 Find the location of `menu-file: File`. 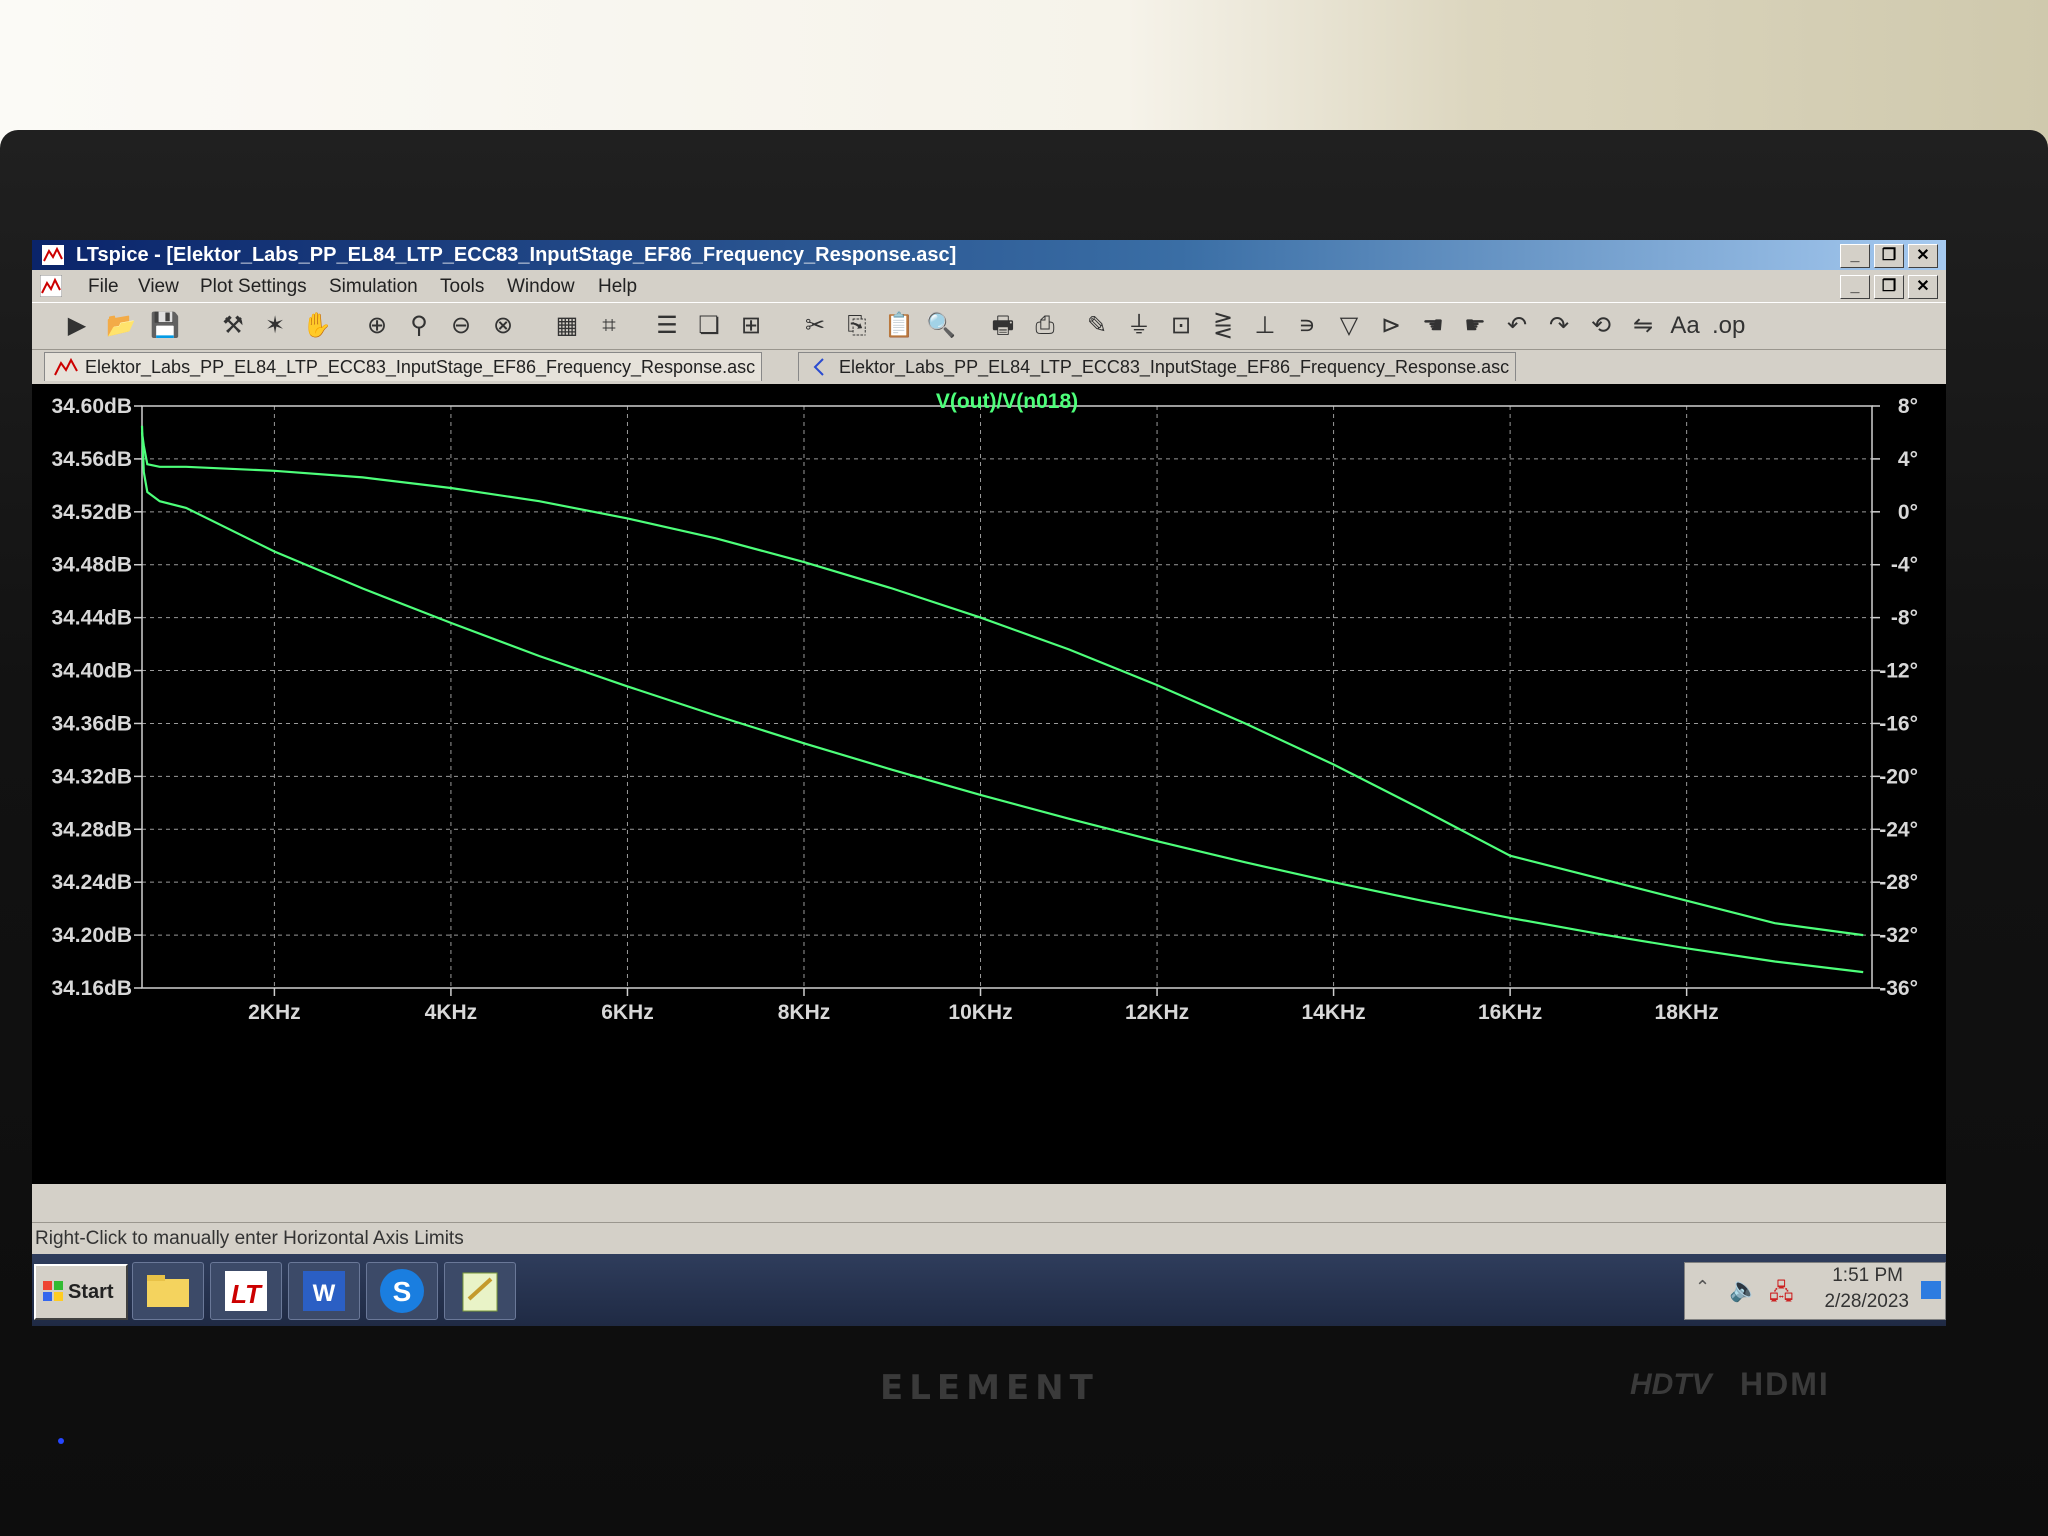

menu-file: File is located at coordinates (103, 287).